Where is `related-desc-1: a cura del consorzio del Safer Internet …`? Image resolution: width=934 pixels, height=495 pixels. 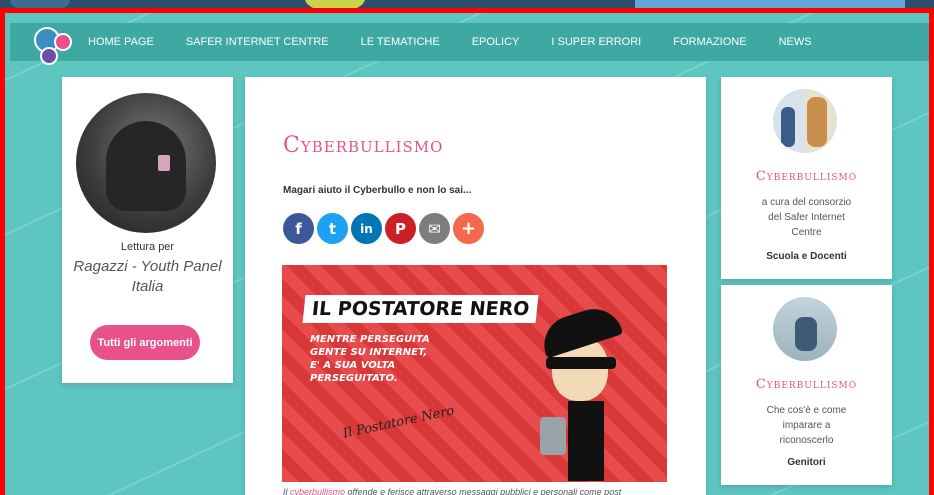 related-desc-1: a cura del consorzio del Safer Internet … is located at coordinates (806, 217).